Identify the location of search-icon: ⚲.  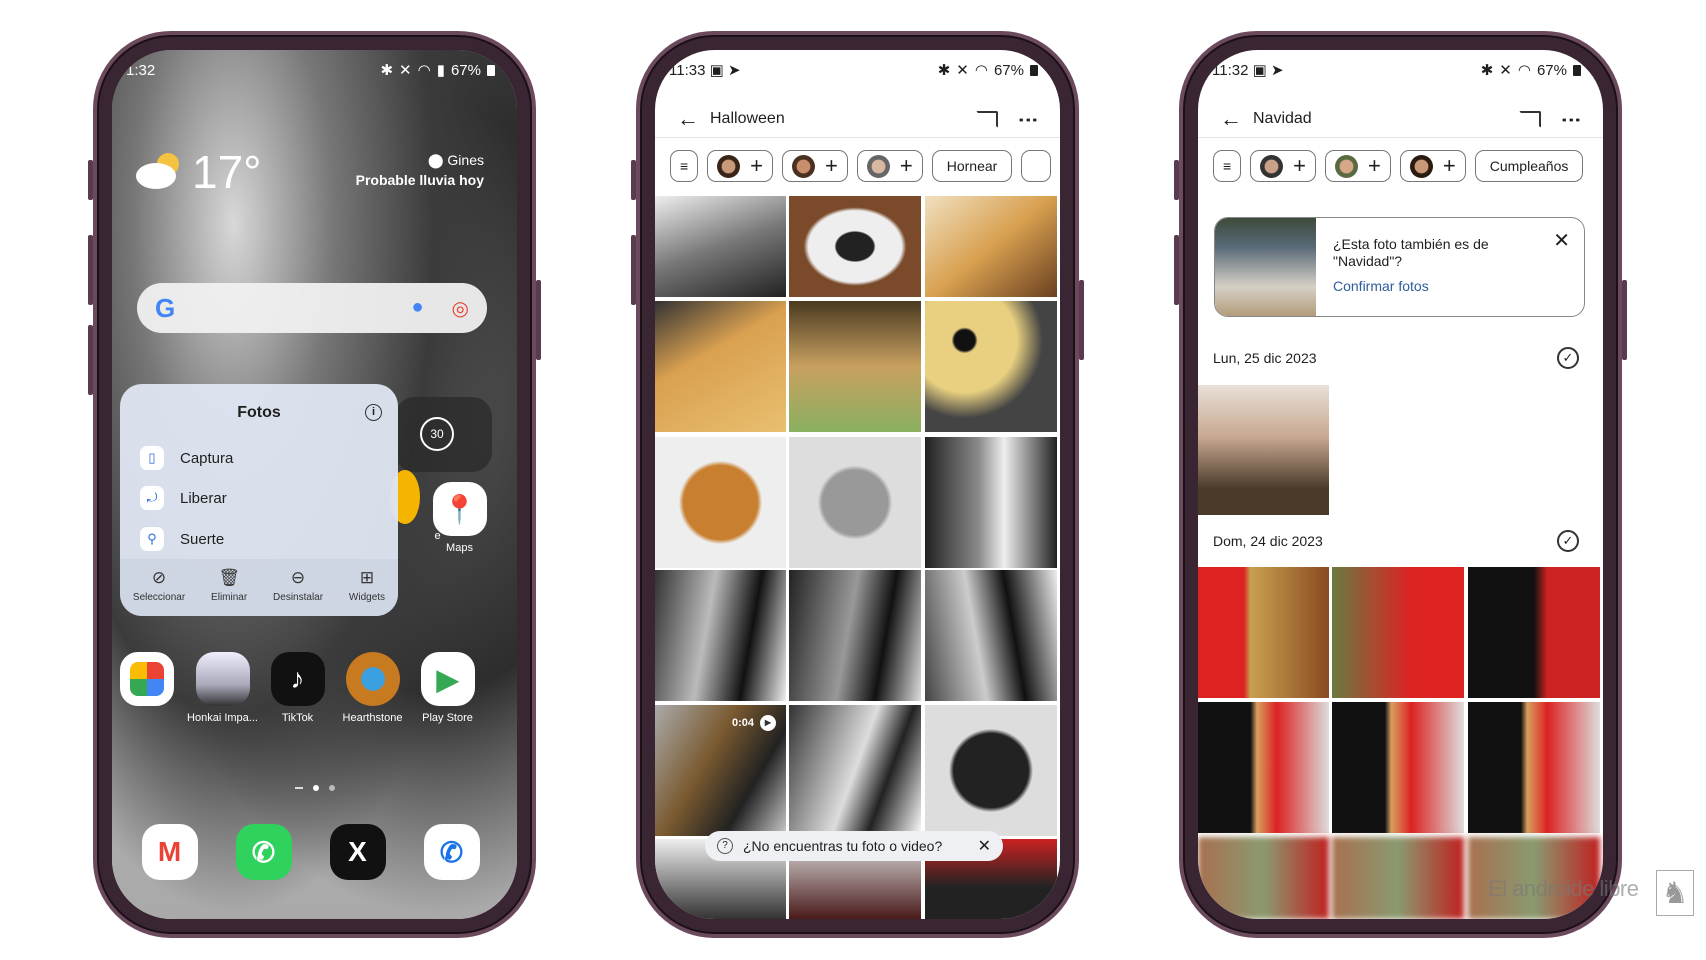
(152, 539).